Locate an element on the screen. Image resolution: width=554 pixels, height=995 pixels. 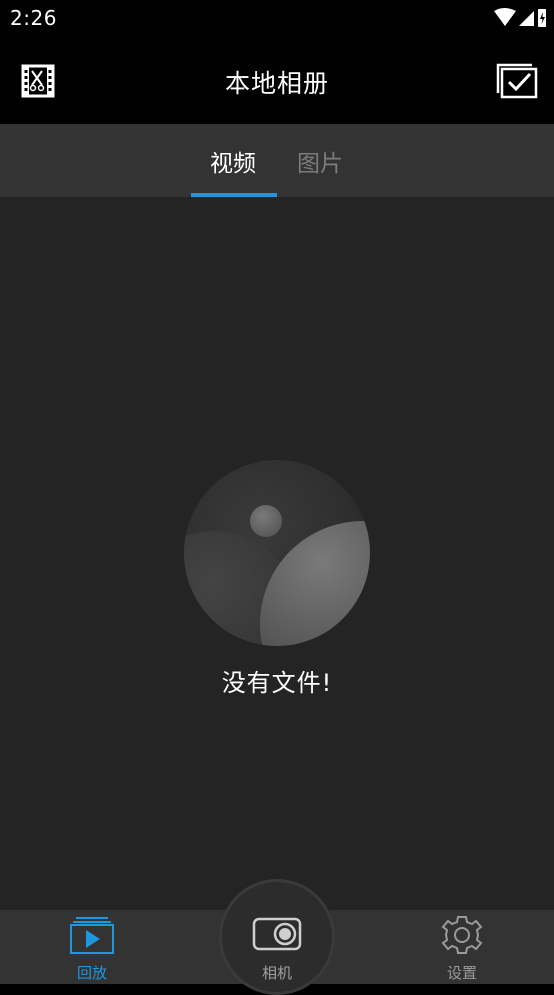
status-bar: 2:26 is located at coordinates (277, 19).